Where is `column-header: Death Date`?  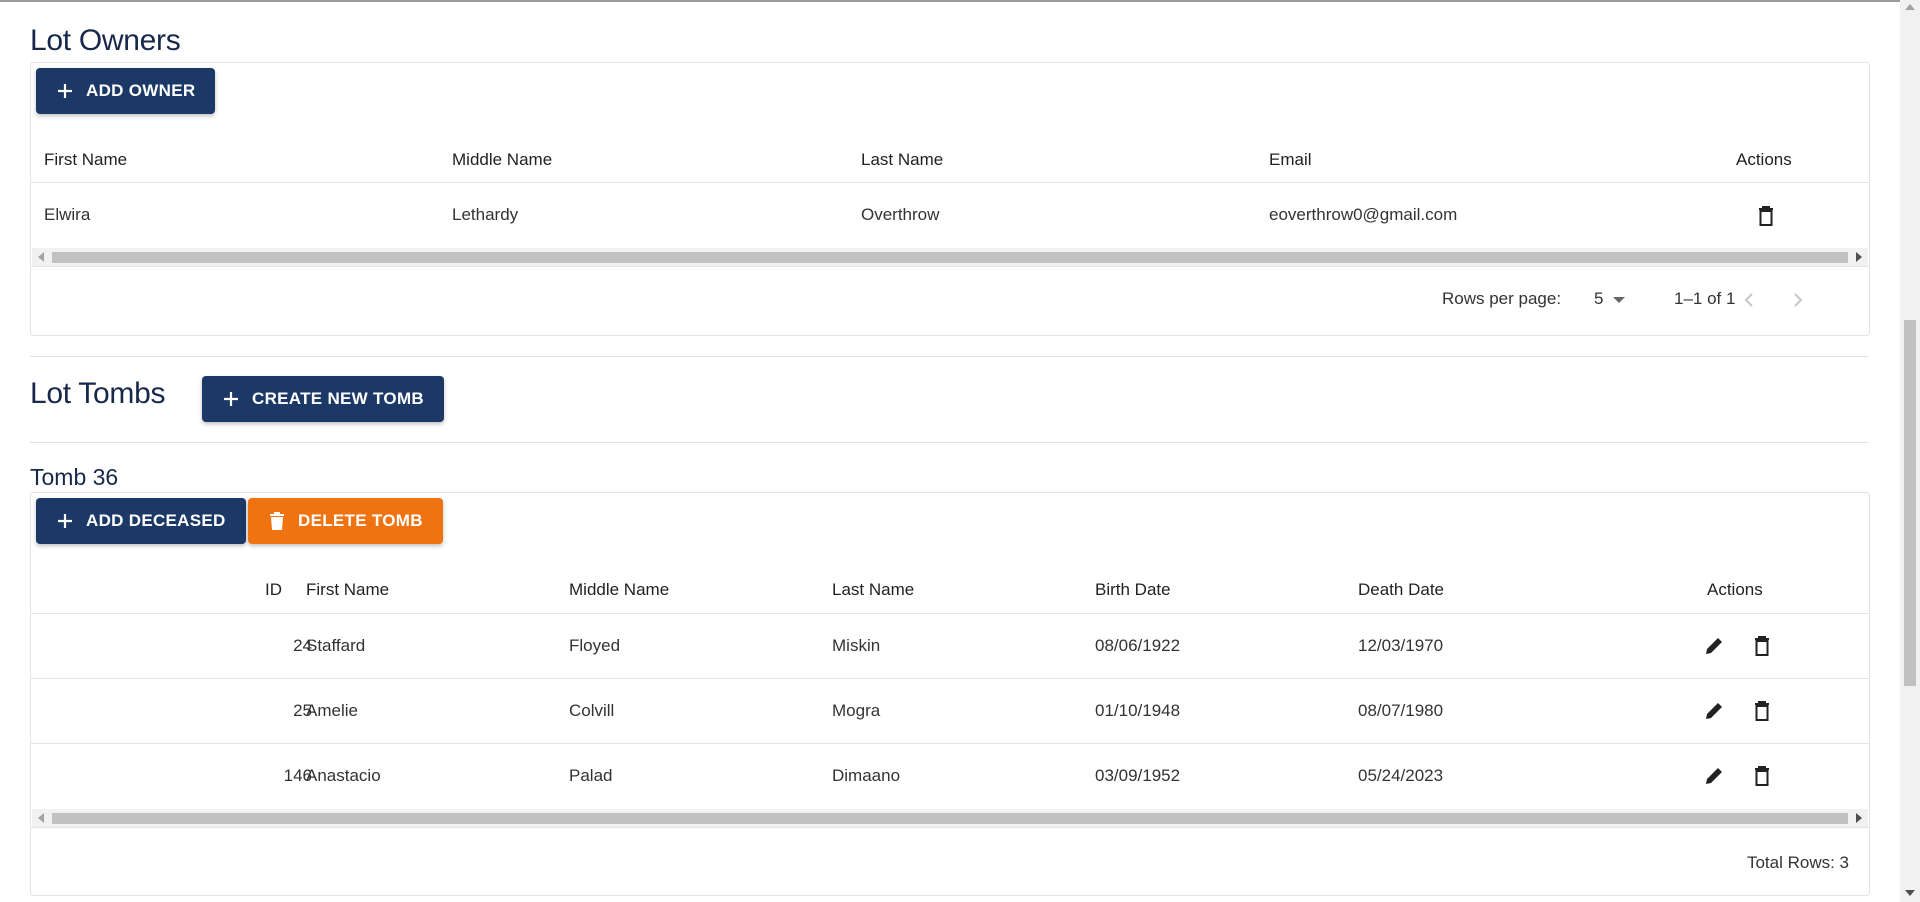
column-header: Death Date is located at coordinates (1401, 590).